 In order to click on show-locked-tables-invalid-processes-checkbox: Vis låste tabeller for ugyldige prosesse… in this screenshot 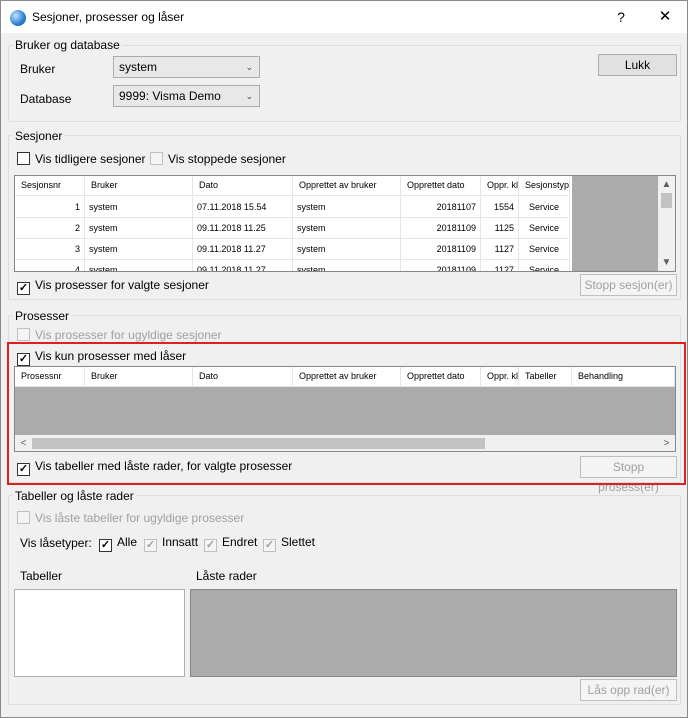, I will do `click(130, 518)`.